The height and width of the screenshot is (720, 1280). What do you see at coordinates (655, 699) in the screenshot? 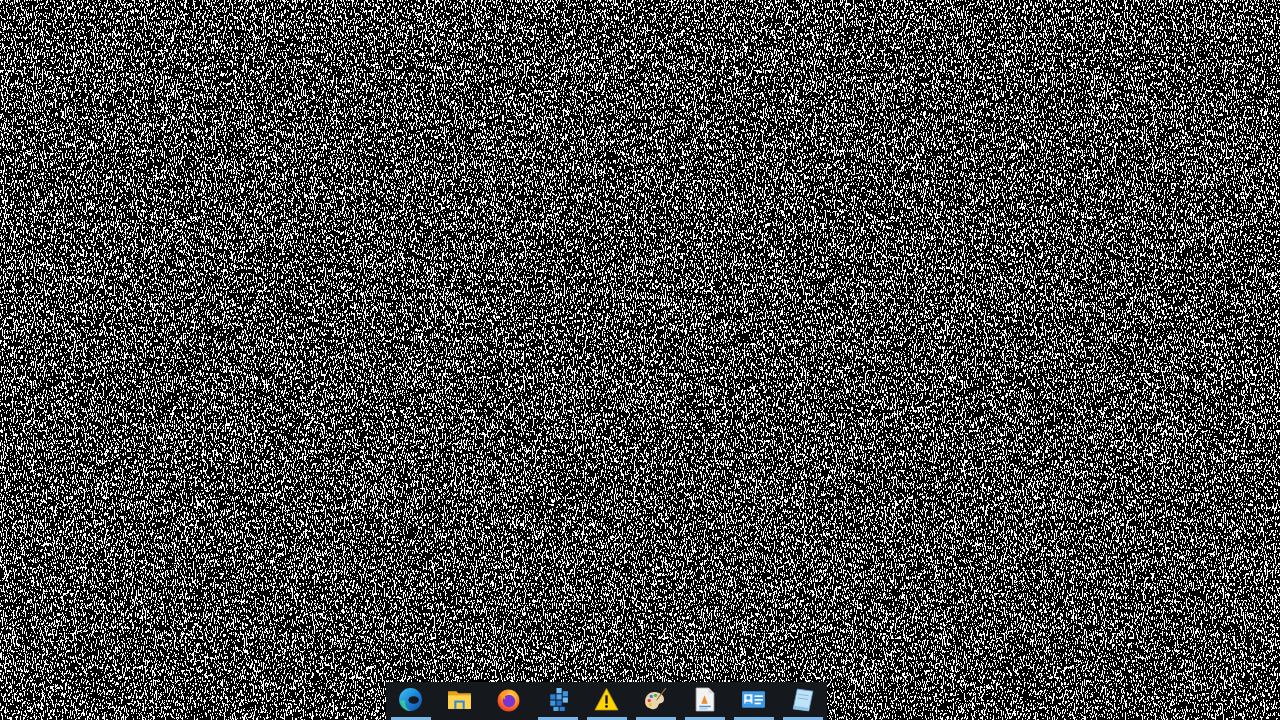
I see `palette-icon` at bounding box center [655, 699].